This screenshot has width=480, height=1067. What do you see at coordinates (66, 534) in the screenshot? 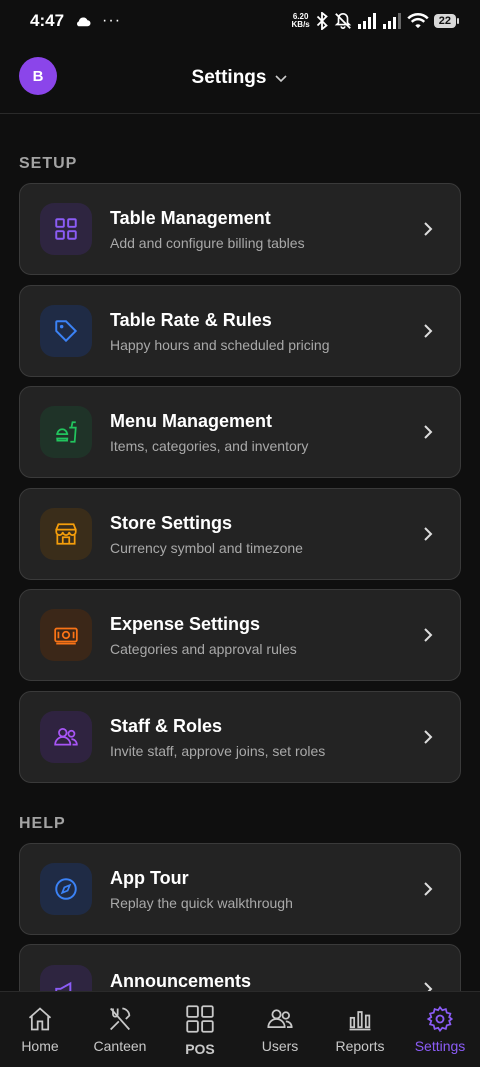
I see `store-icon` at bounding box center [66, 534].